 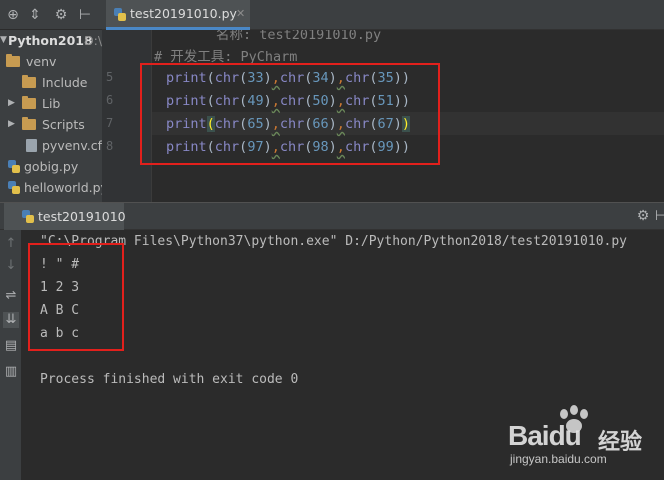 What do you see at coordinates (65, 82) in the screenshot?
I see `tree-item-label: Include` at bounding box center [65, 82].